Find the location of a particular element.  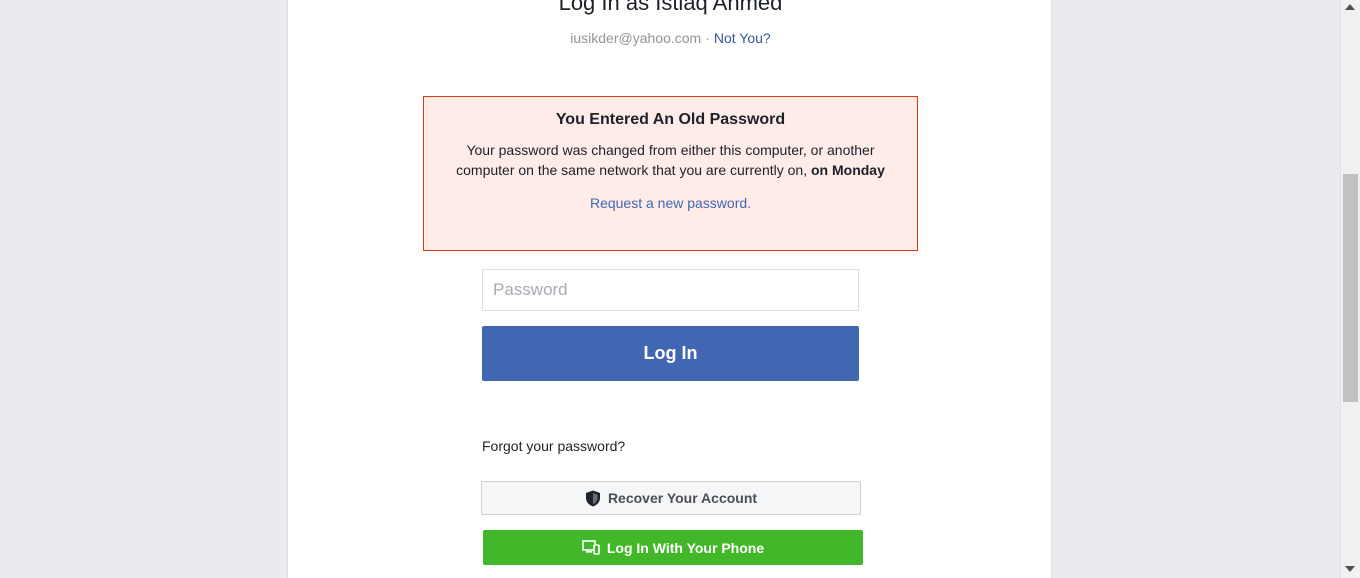

scroll-up-arrow-icon is located at coordinates (1350, 7).